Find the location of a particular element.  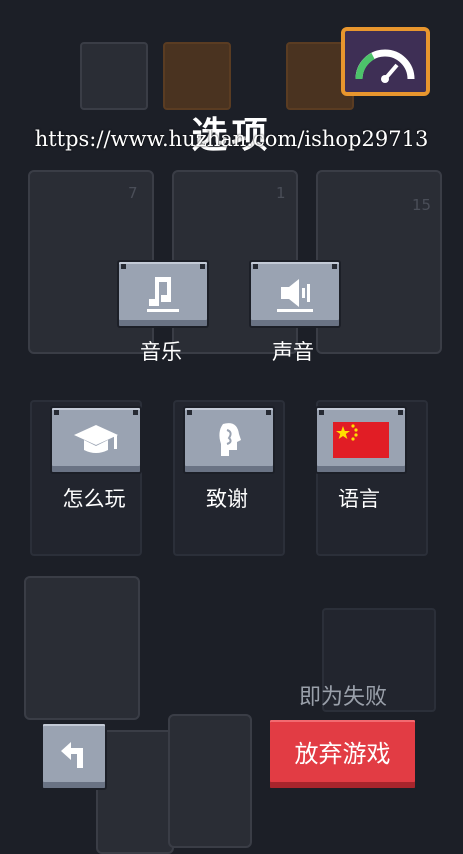

speed-button is located at coordinates (385, 61).